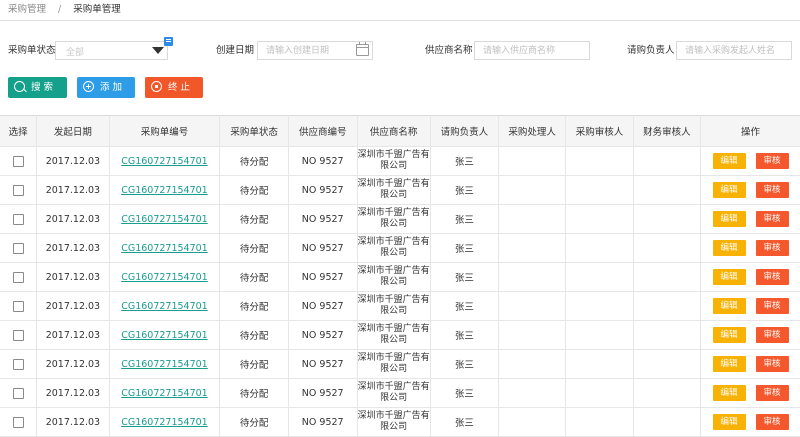  I want to click on column-header: 采购单编号, so click(164, 131).